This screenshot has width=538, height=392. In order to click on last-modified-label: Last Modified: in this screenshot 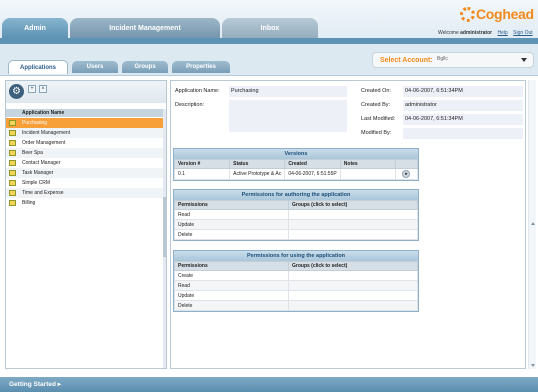, I will do `click(378, 119)`.